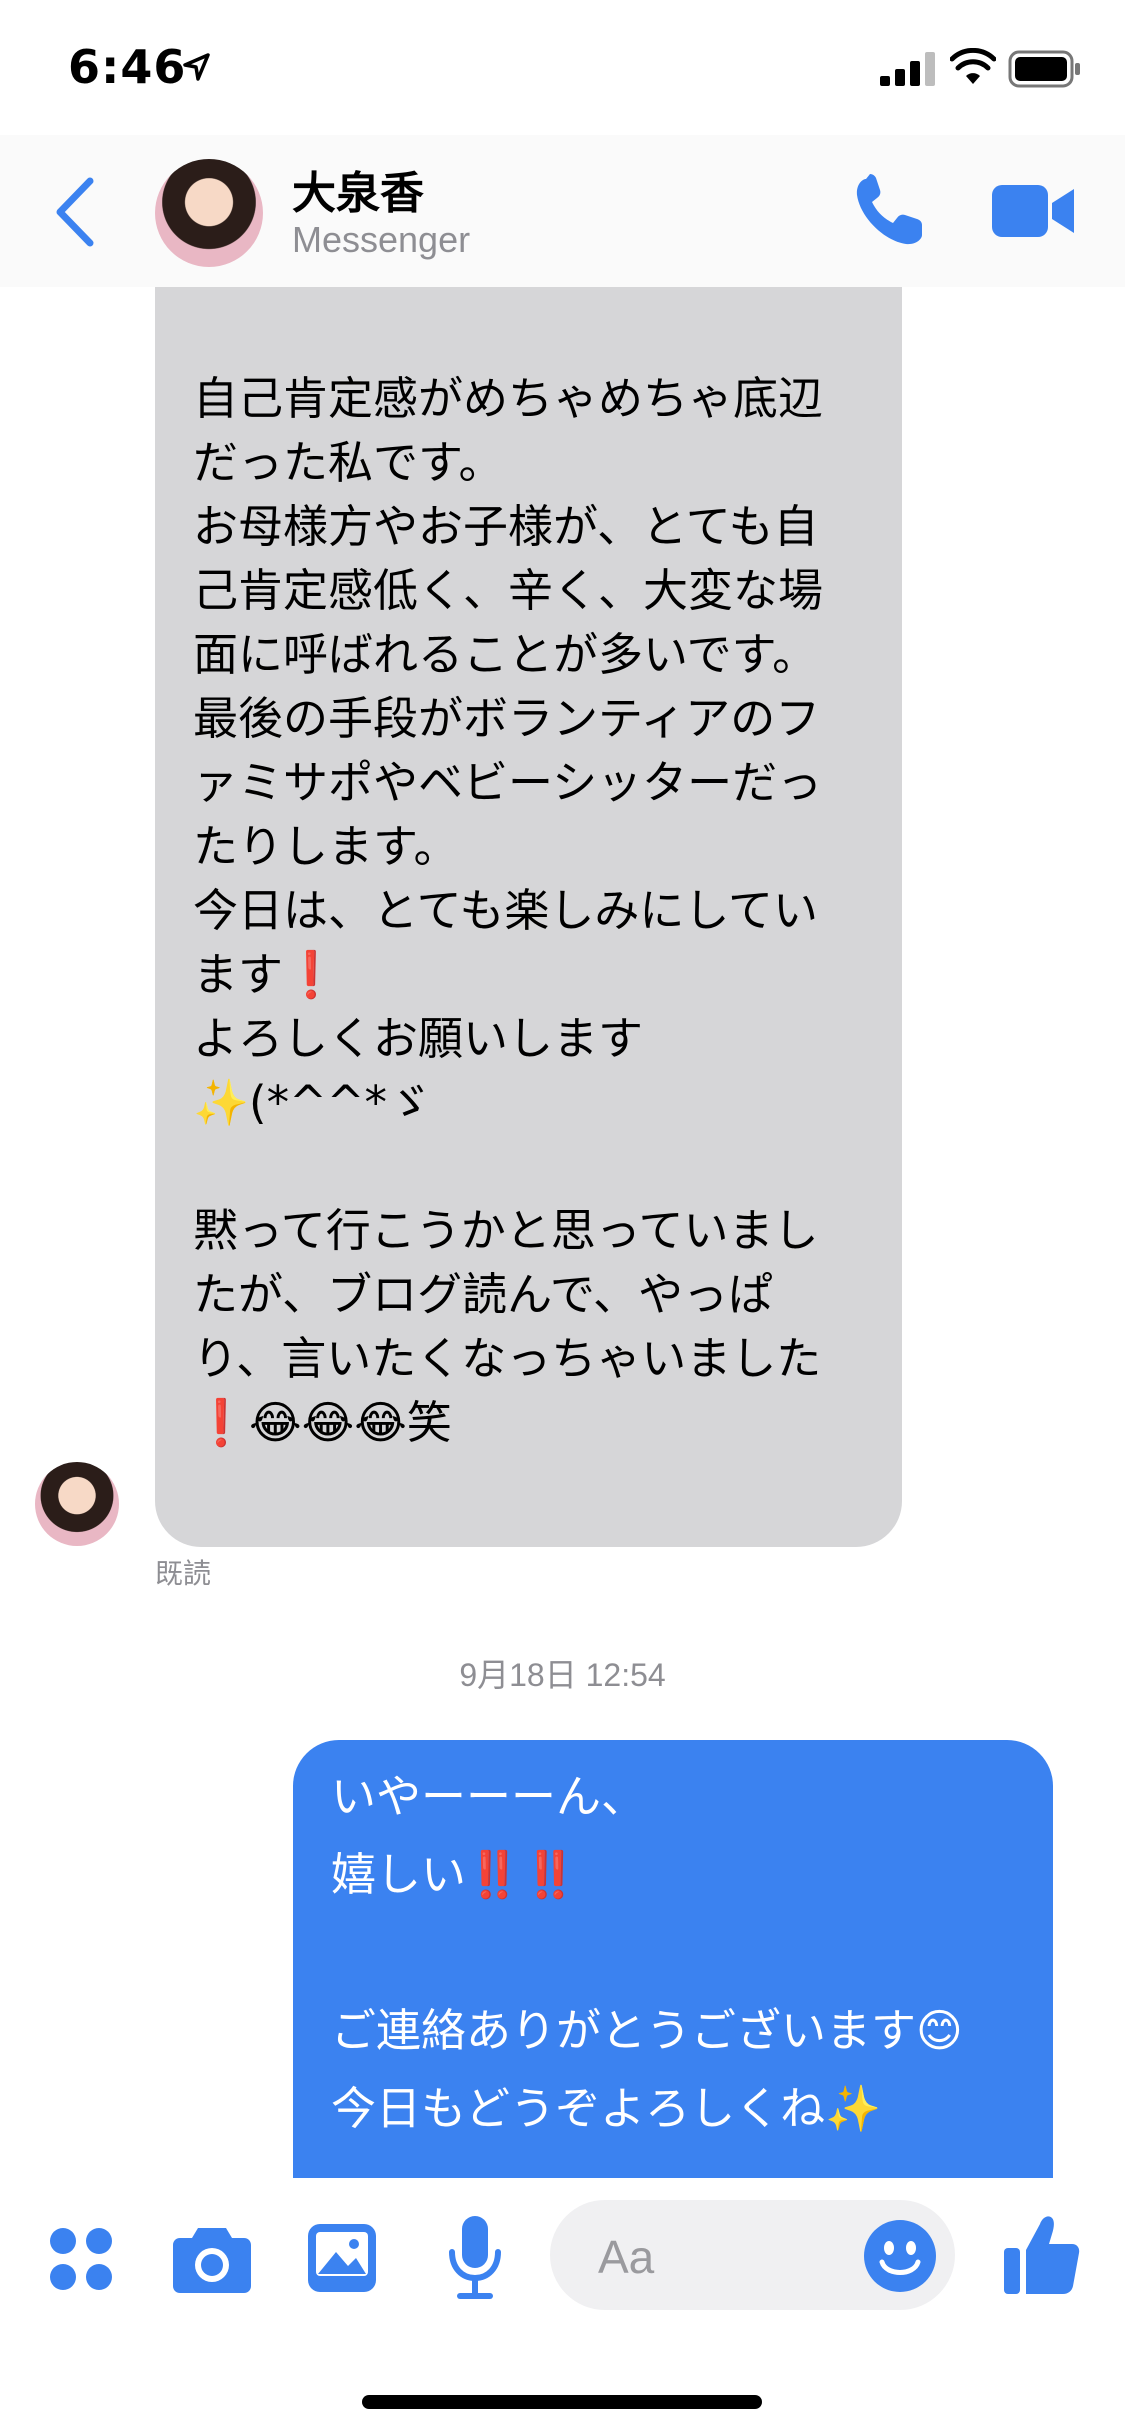  Describe the element at coordinates (81, 2259) in the screenshot. I see `apps-grid-icon` at that location.